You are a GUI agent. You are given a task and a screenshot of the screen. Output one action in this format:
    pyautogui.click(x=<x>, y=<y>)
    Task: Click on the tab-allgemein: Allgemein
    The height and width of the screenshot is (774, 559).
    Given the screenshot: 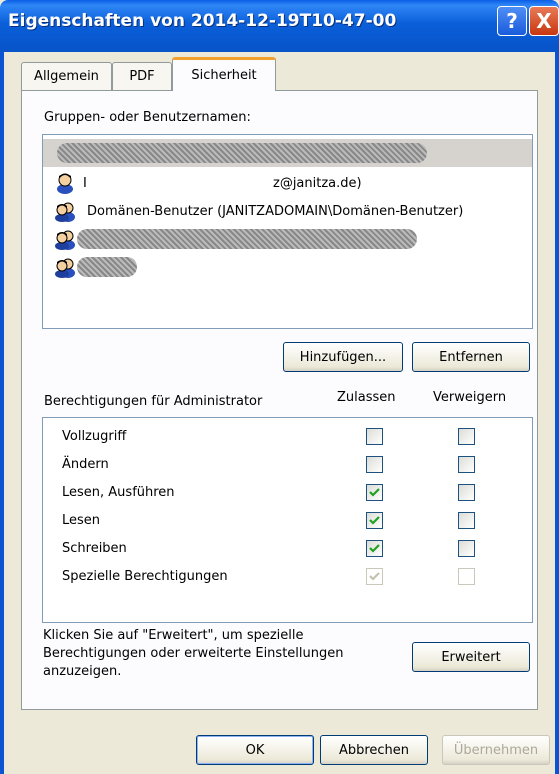 What is the action you would take?
    pyautogui.click(x=66, y=76)
    